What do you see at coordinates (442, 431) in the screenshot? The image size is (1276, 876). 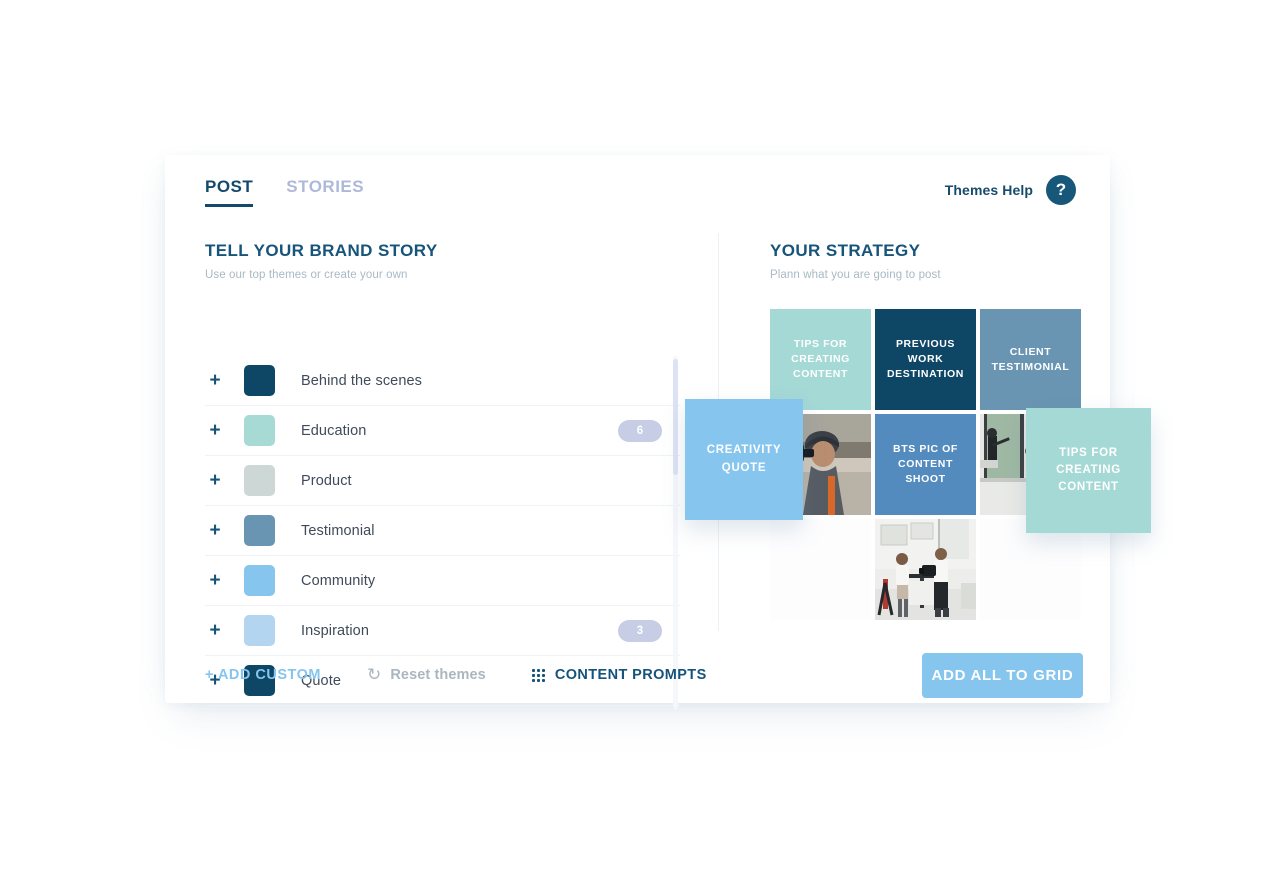 I see `theme-row: + Education 6` at bounding box center [442, 431].